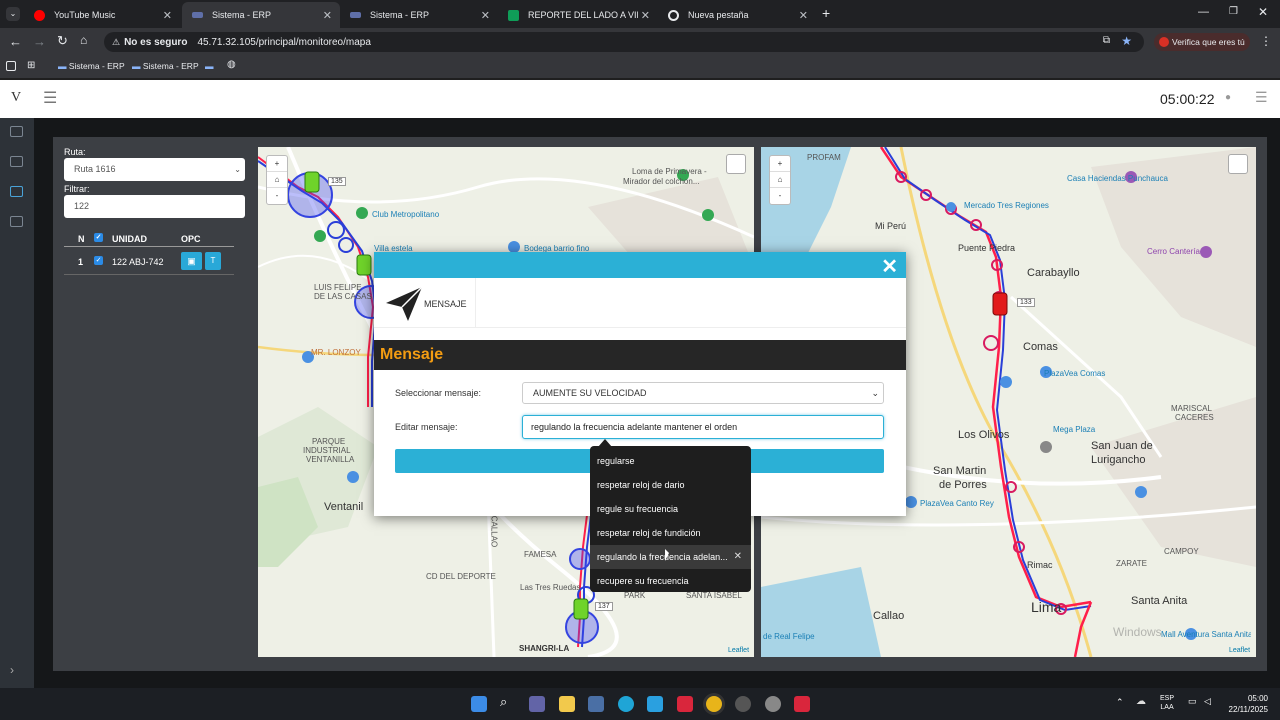  What do you see at coordinates (1046, 607) in the screenshot?
I see `map-city-label: Lima` at bounding box center [1046, 607].